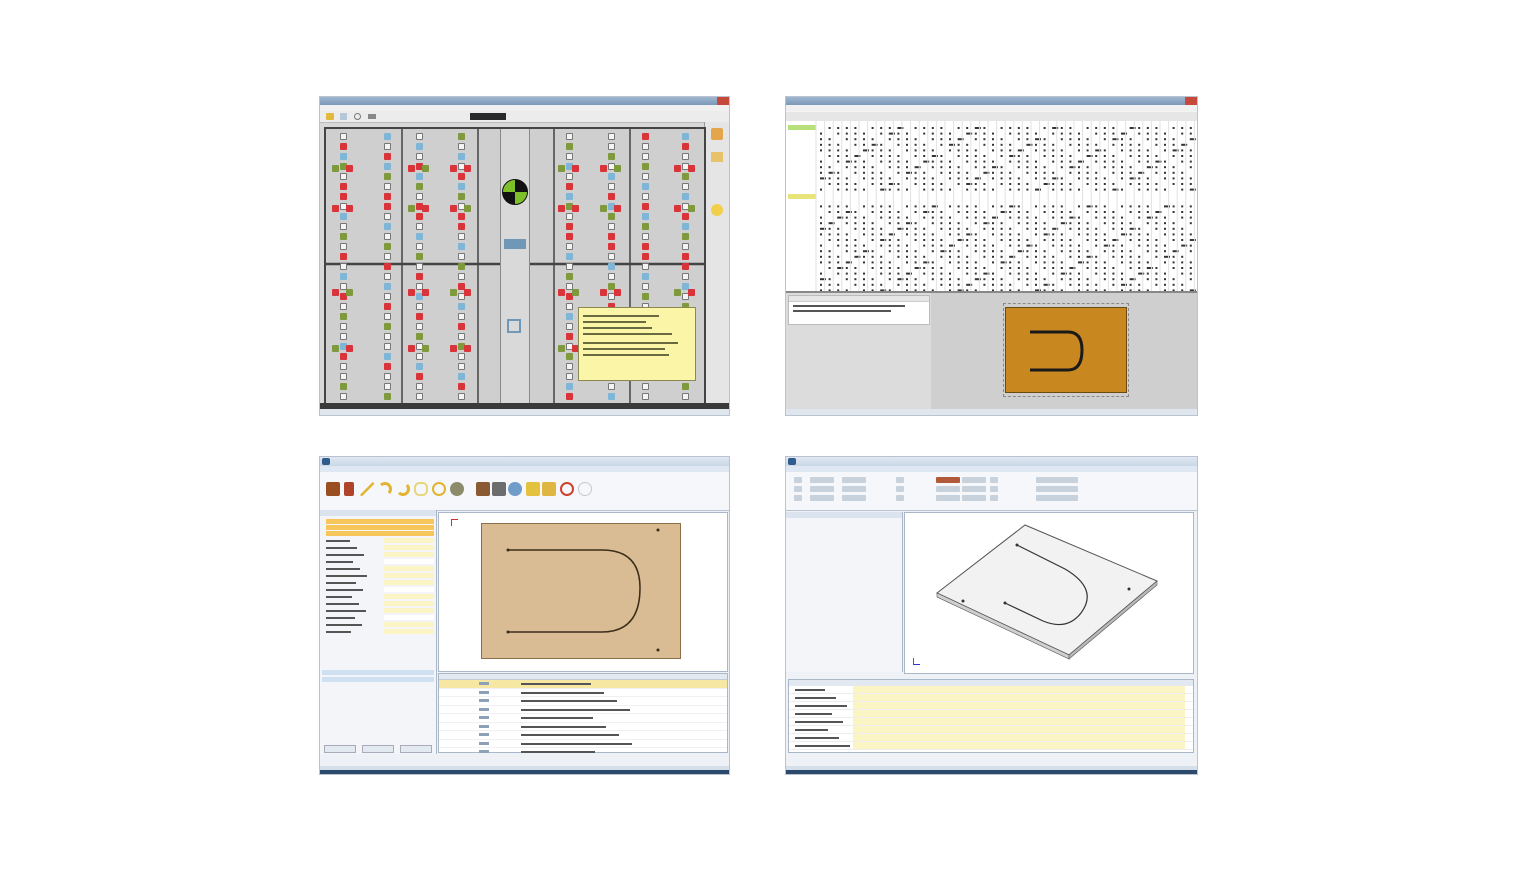  I want to click on close-icon, so click(723, 101).